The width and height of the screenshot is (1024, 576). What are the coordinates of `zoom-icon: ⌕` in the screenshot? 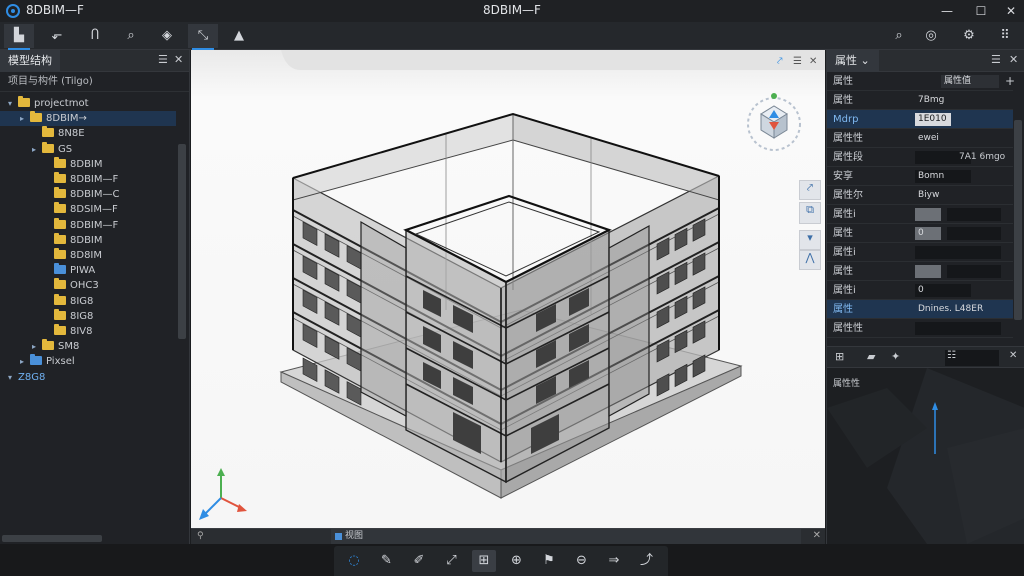 It's located at (899, 36).